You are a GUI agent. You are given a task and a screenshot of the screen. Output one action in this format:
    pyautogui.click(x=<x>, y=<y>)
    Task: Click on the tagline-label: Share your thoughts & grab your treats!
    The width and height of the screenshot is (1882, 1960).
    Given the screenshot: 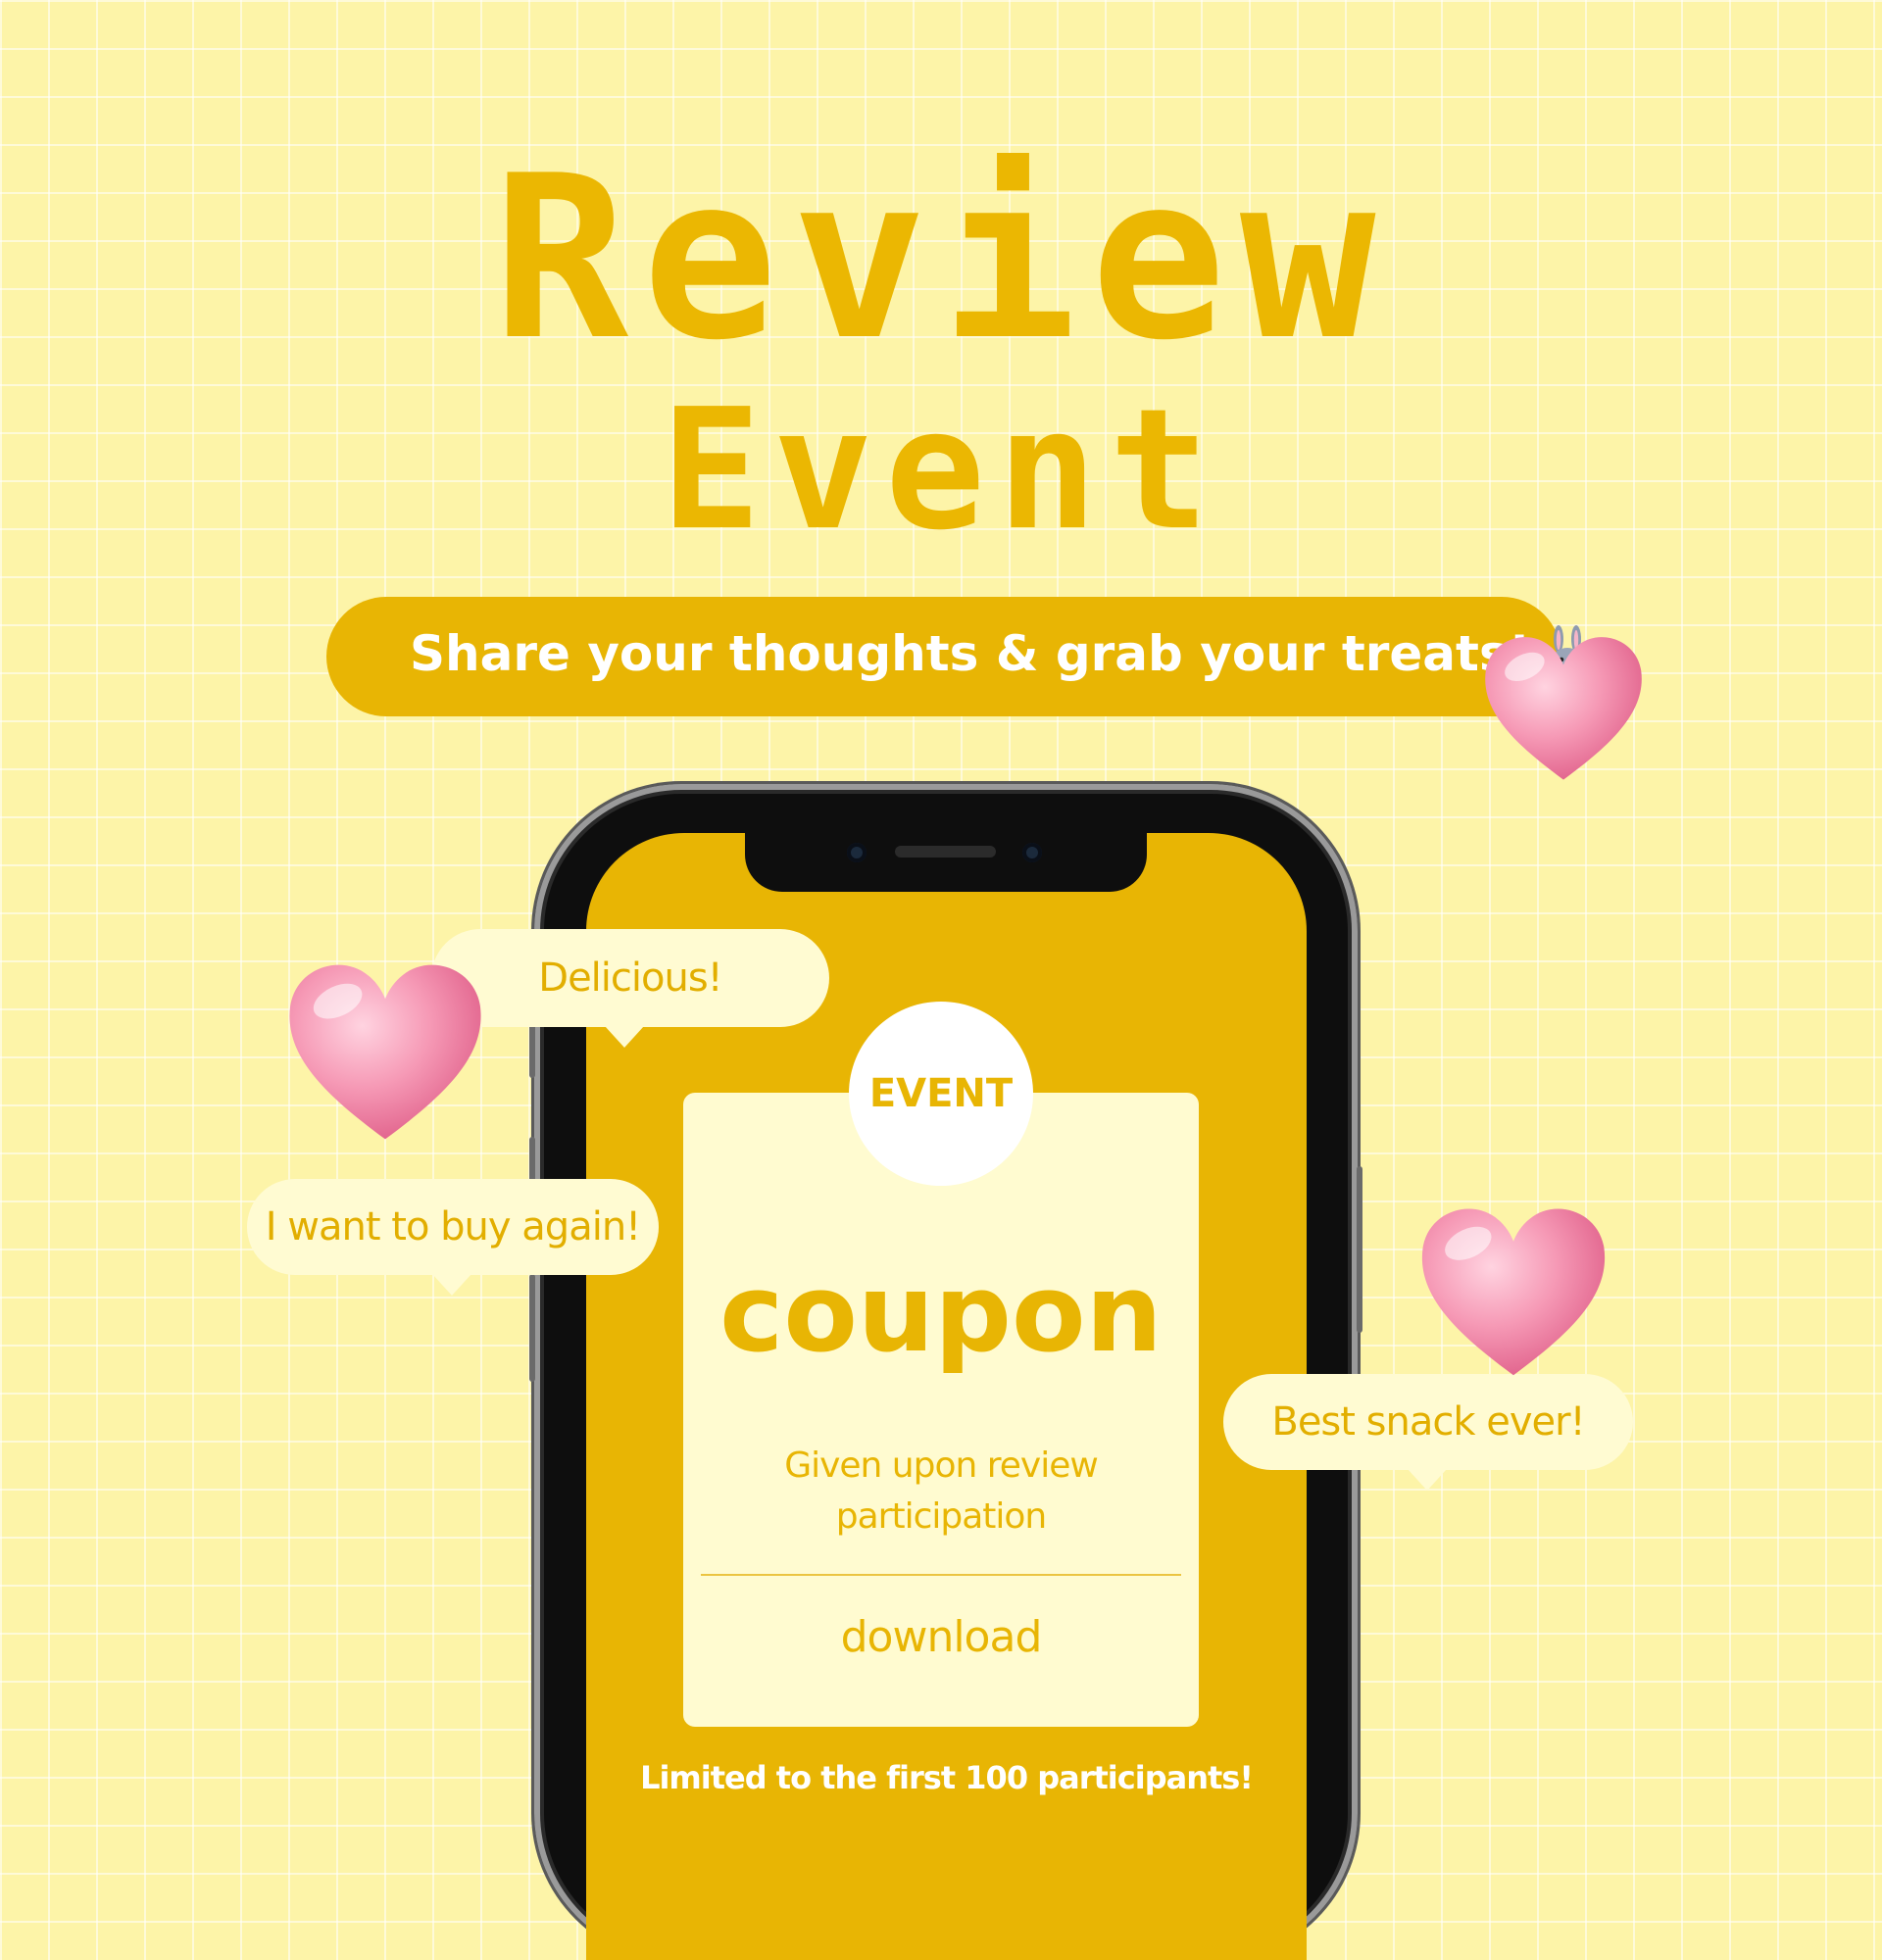 What is the action you would take?
    pyautogui.click(x=971, y=653)
    